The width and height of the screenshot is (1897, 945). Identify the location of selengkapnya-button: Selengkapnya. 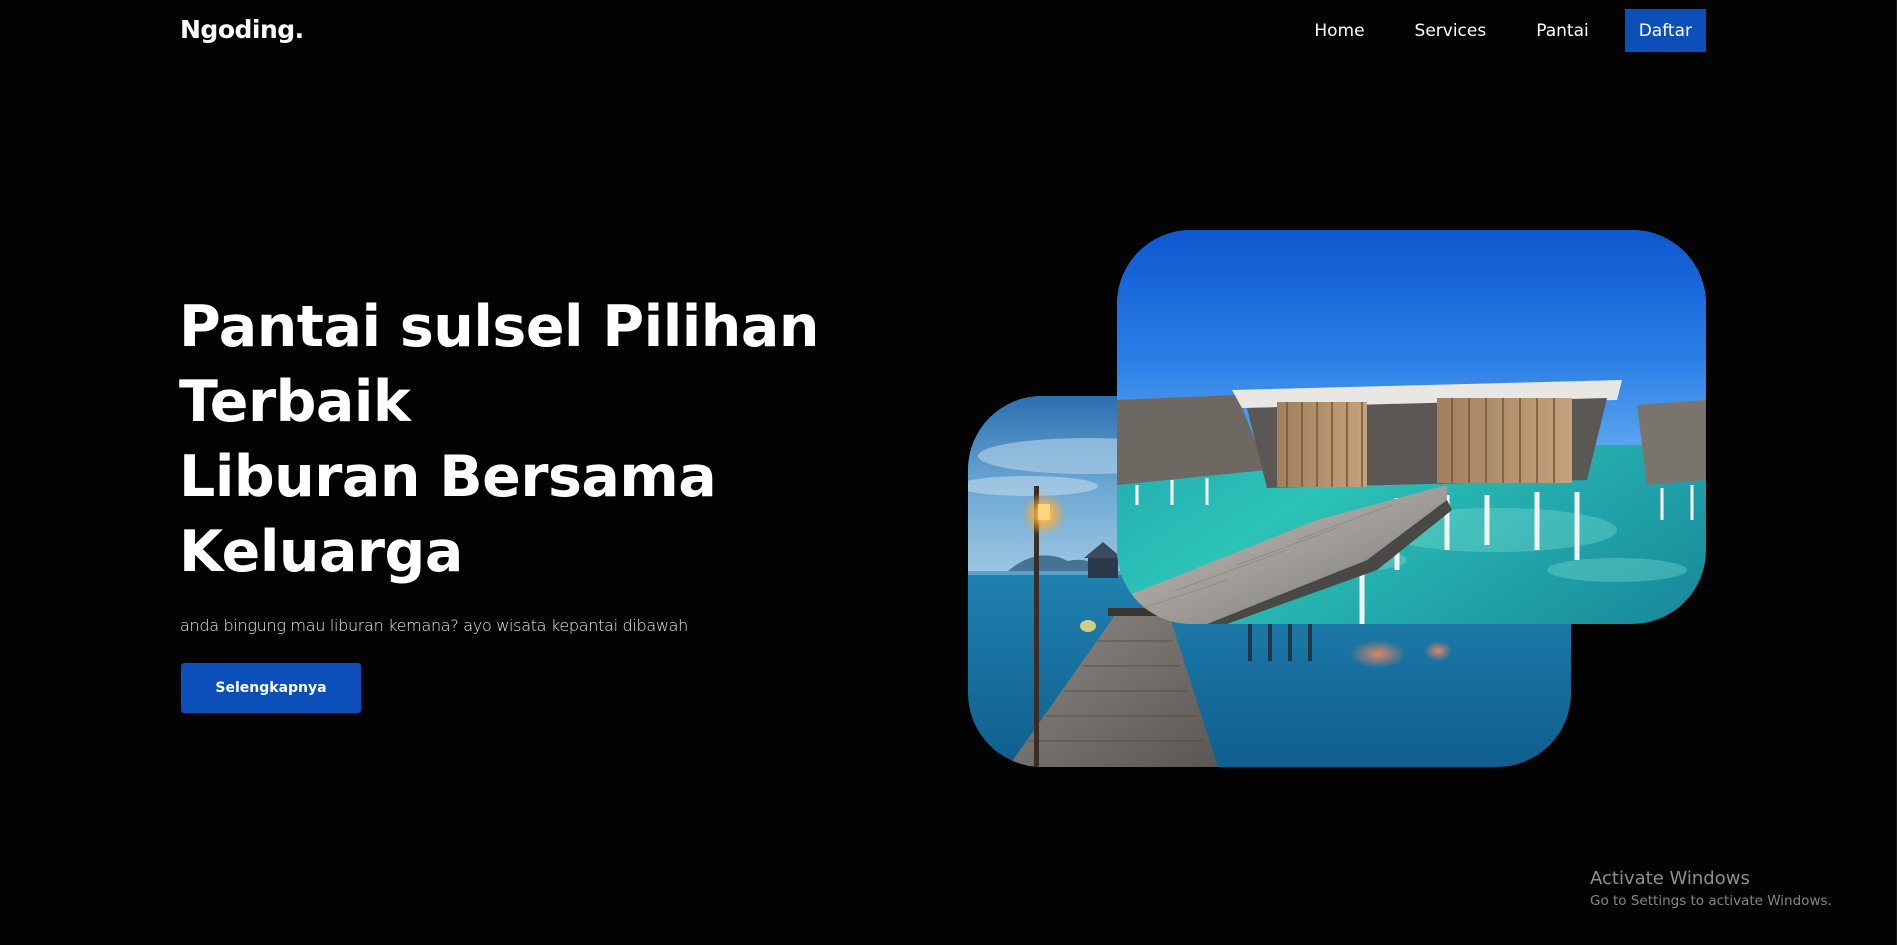
(271, 688).